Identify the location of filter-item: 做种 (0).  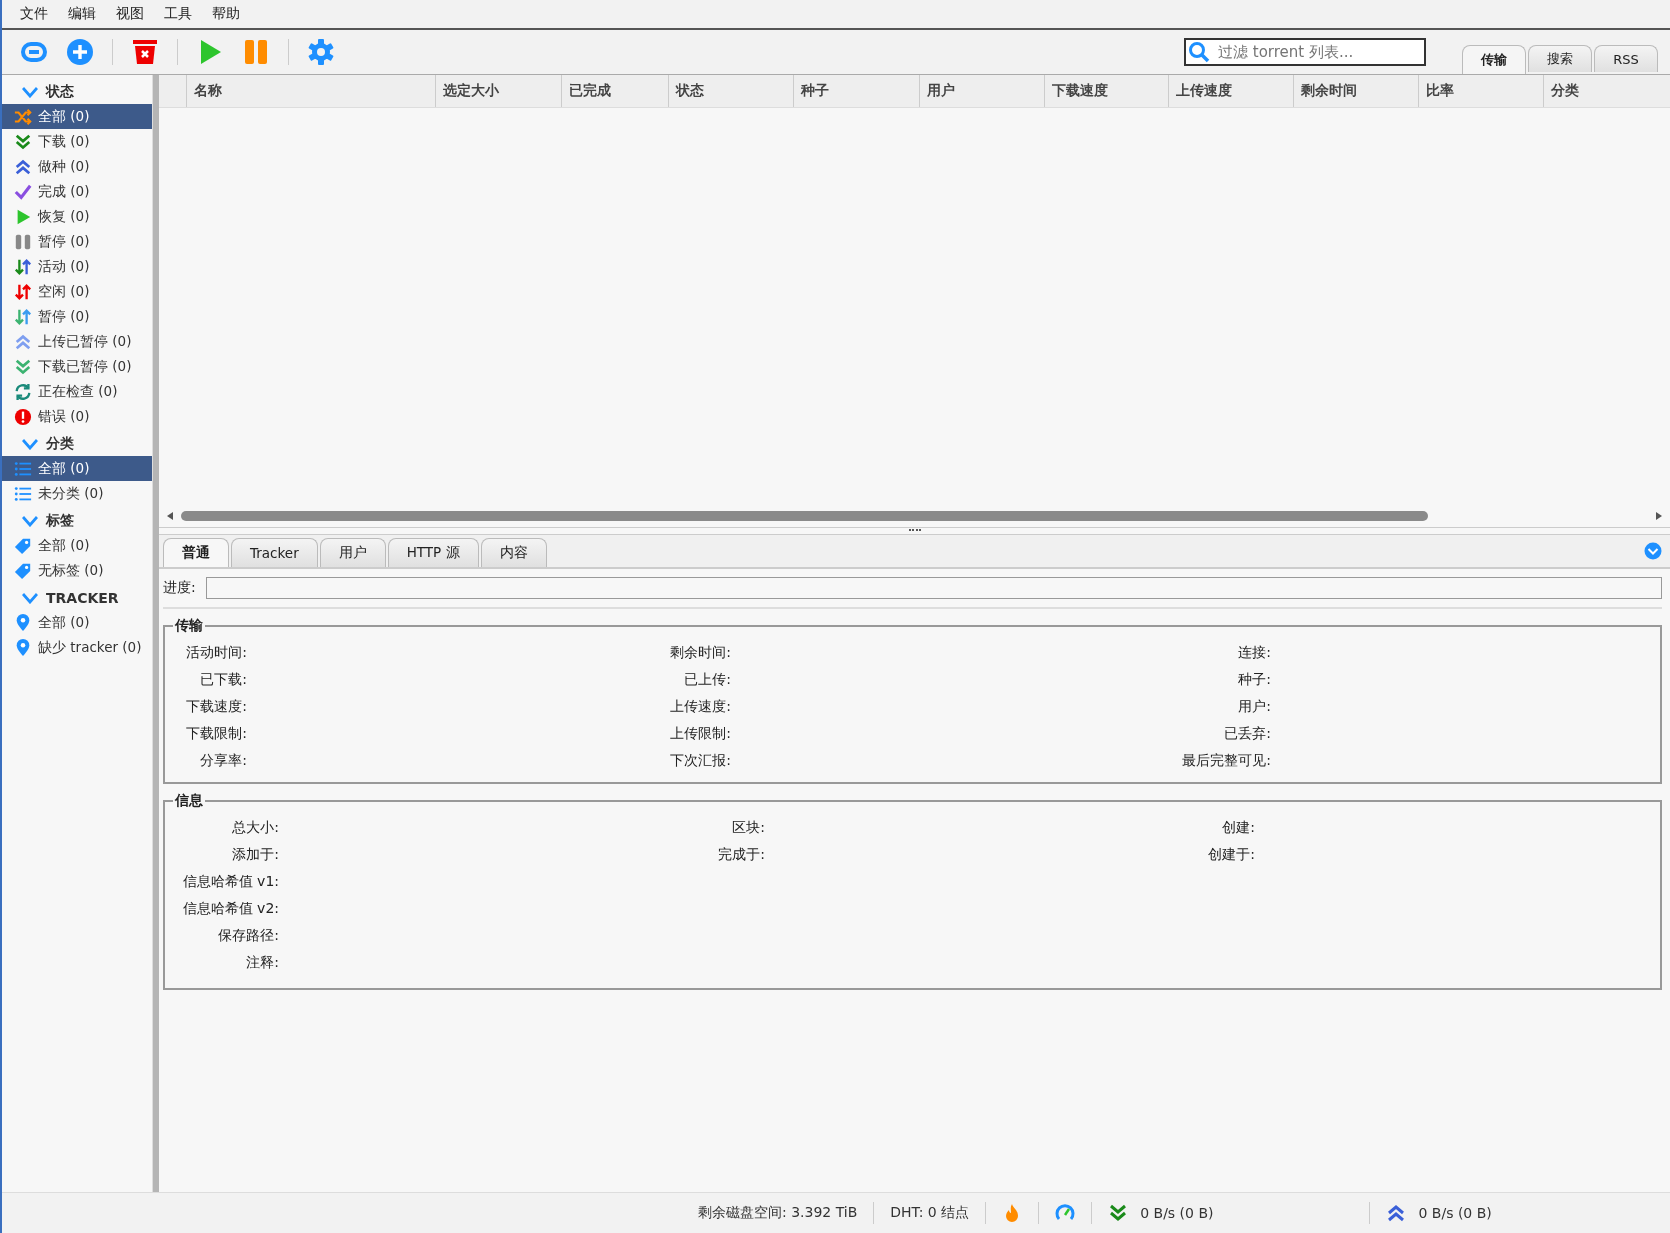
(77, 166).